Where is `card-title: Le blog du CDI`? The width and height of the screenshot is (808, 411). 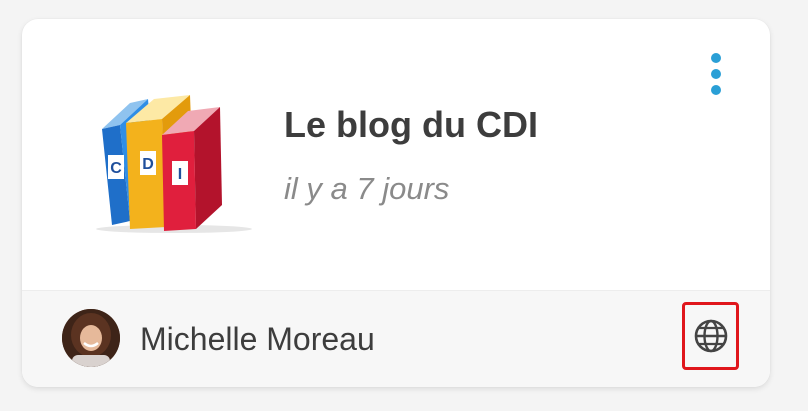
card-title: Le blog du CDI is located at coordinates (411, 125).